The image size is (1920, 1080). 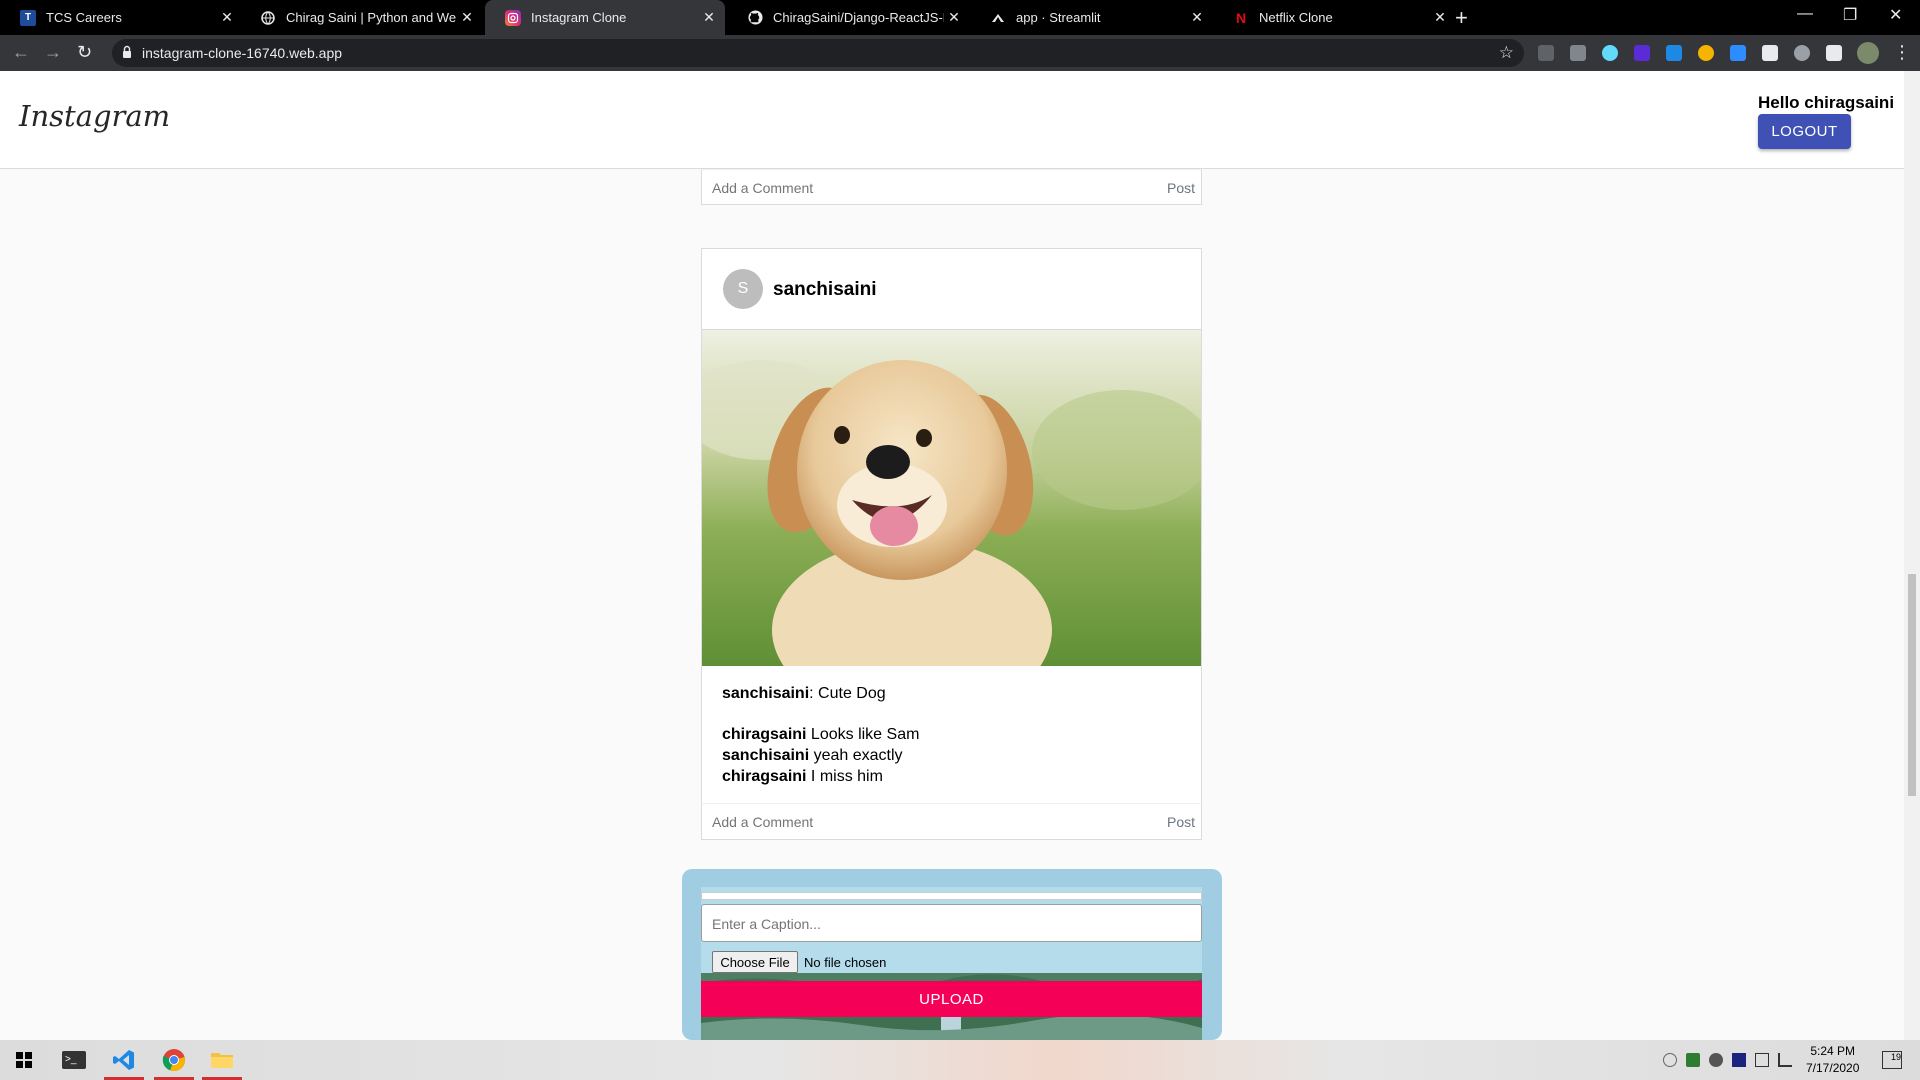 I want to click on url-text: instagram-clone-16740.web.app, so click(x=242, y=53).